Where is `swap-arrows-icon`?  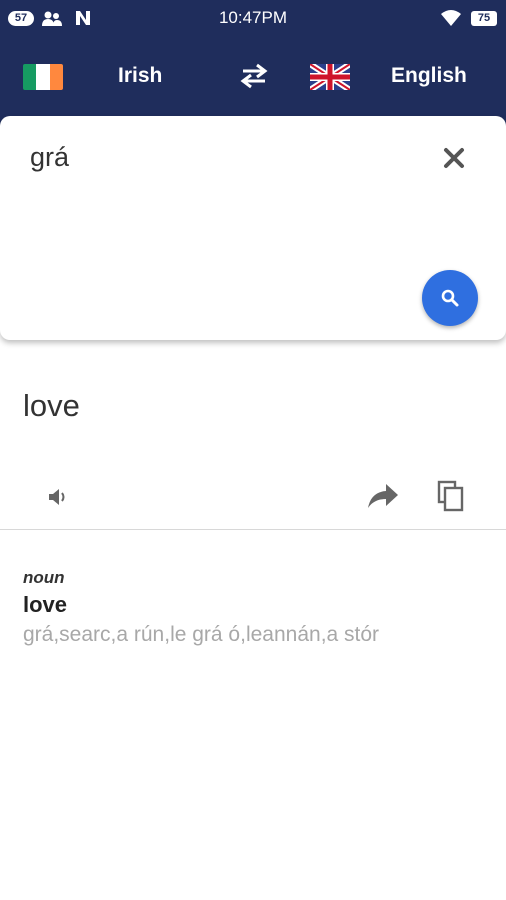 swap-arrows-icon is located at coordinates (254, 76).